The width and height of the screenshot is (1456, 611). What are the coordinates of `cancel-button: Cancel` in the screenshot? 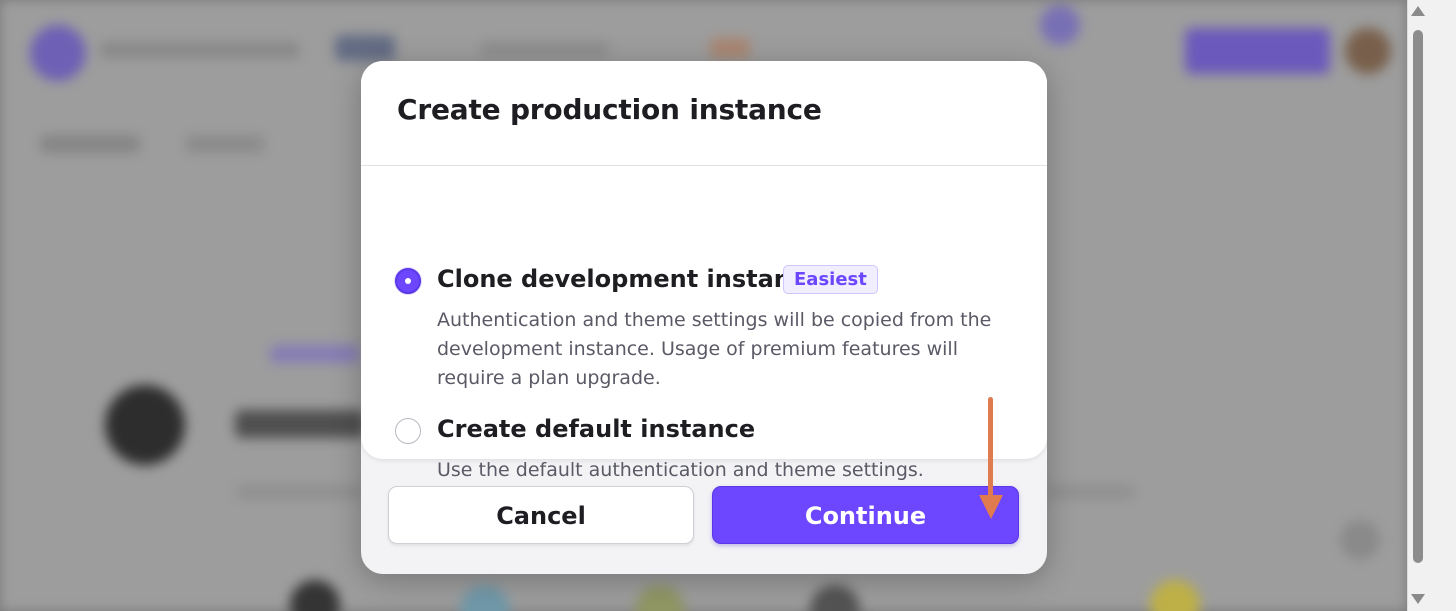 It's located at (541, 515).